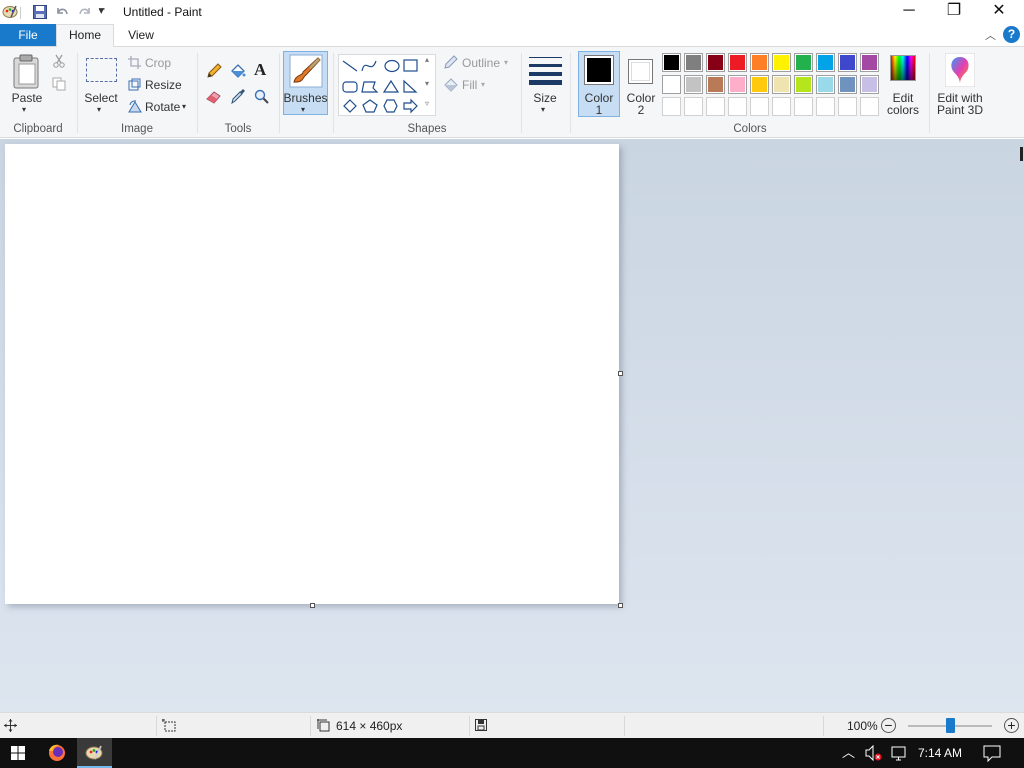  I want to click on firefox-taskbar-icon, so click(57, 753).